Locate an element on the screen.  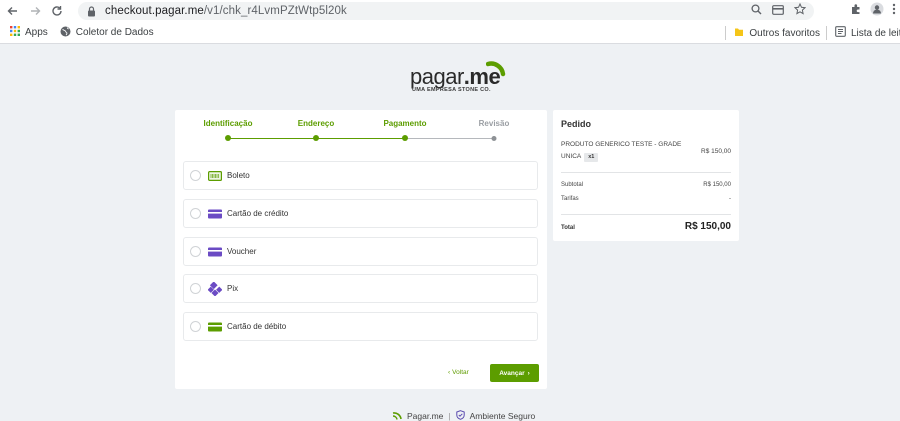
bookmarks-divider is located at coordinates (726, 33).